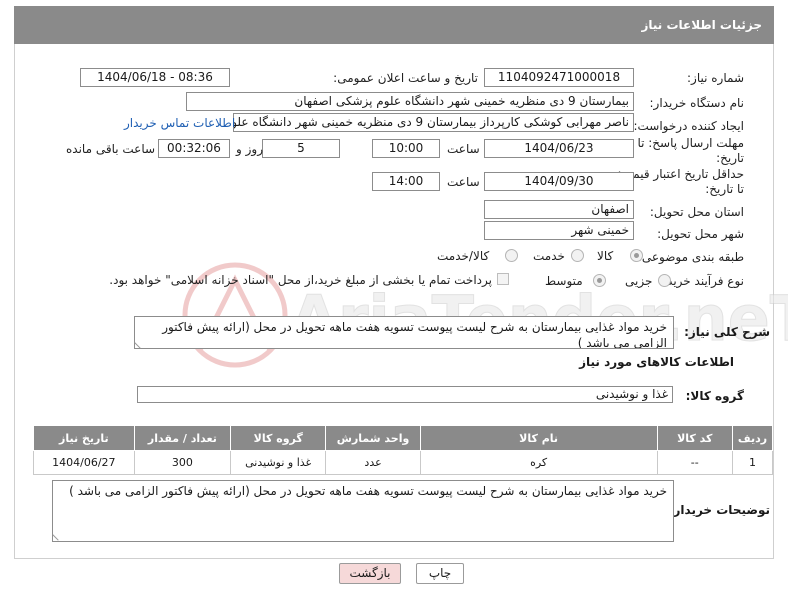 Image resolution: width=788 pixels, height=598 pixels. I want to click on cell-name: کره, so click(538, 462).